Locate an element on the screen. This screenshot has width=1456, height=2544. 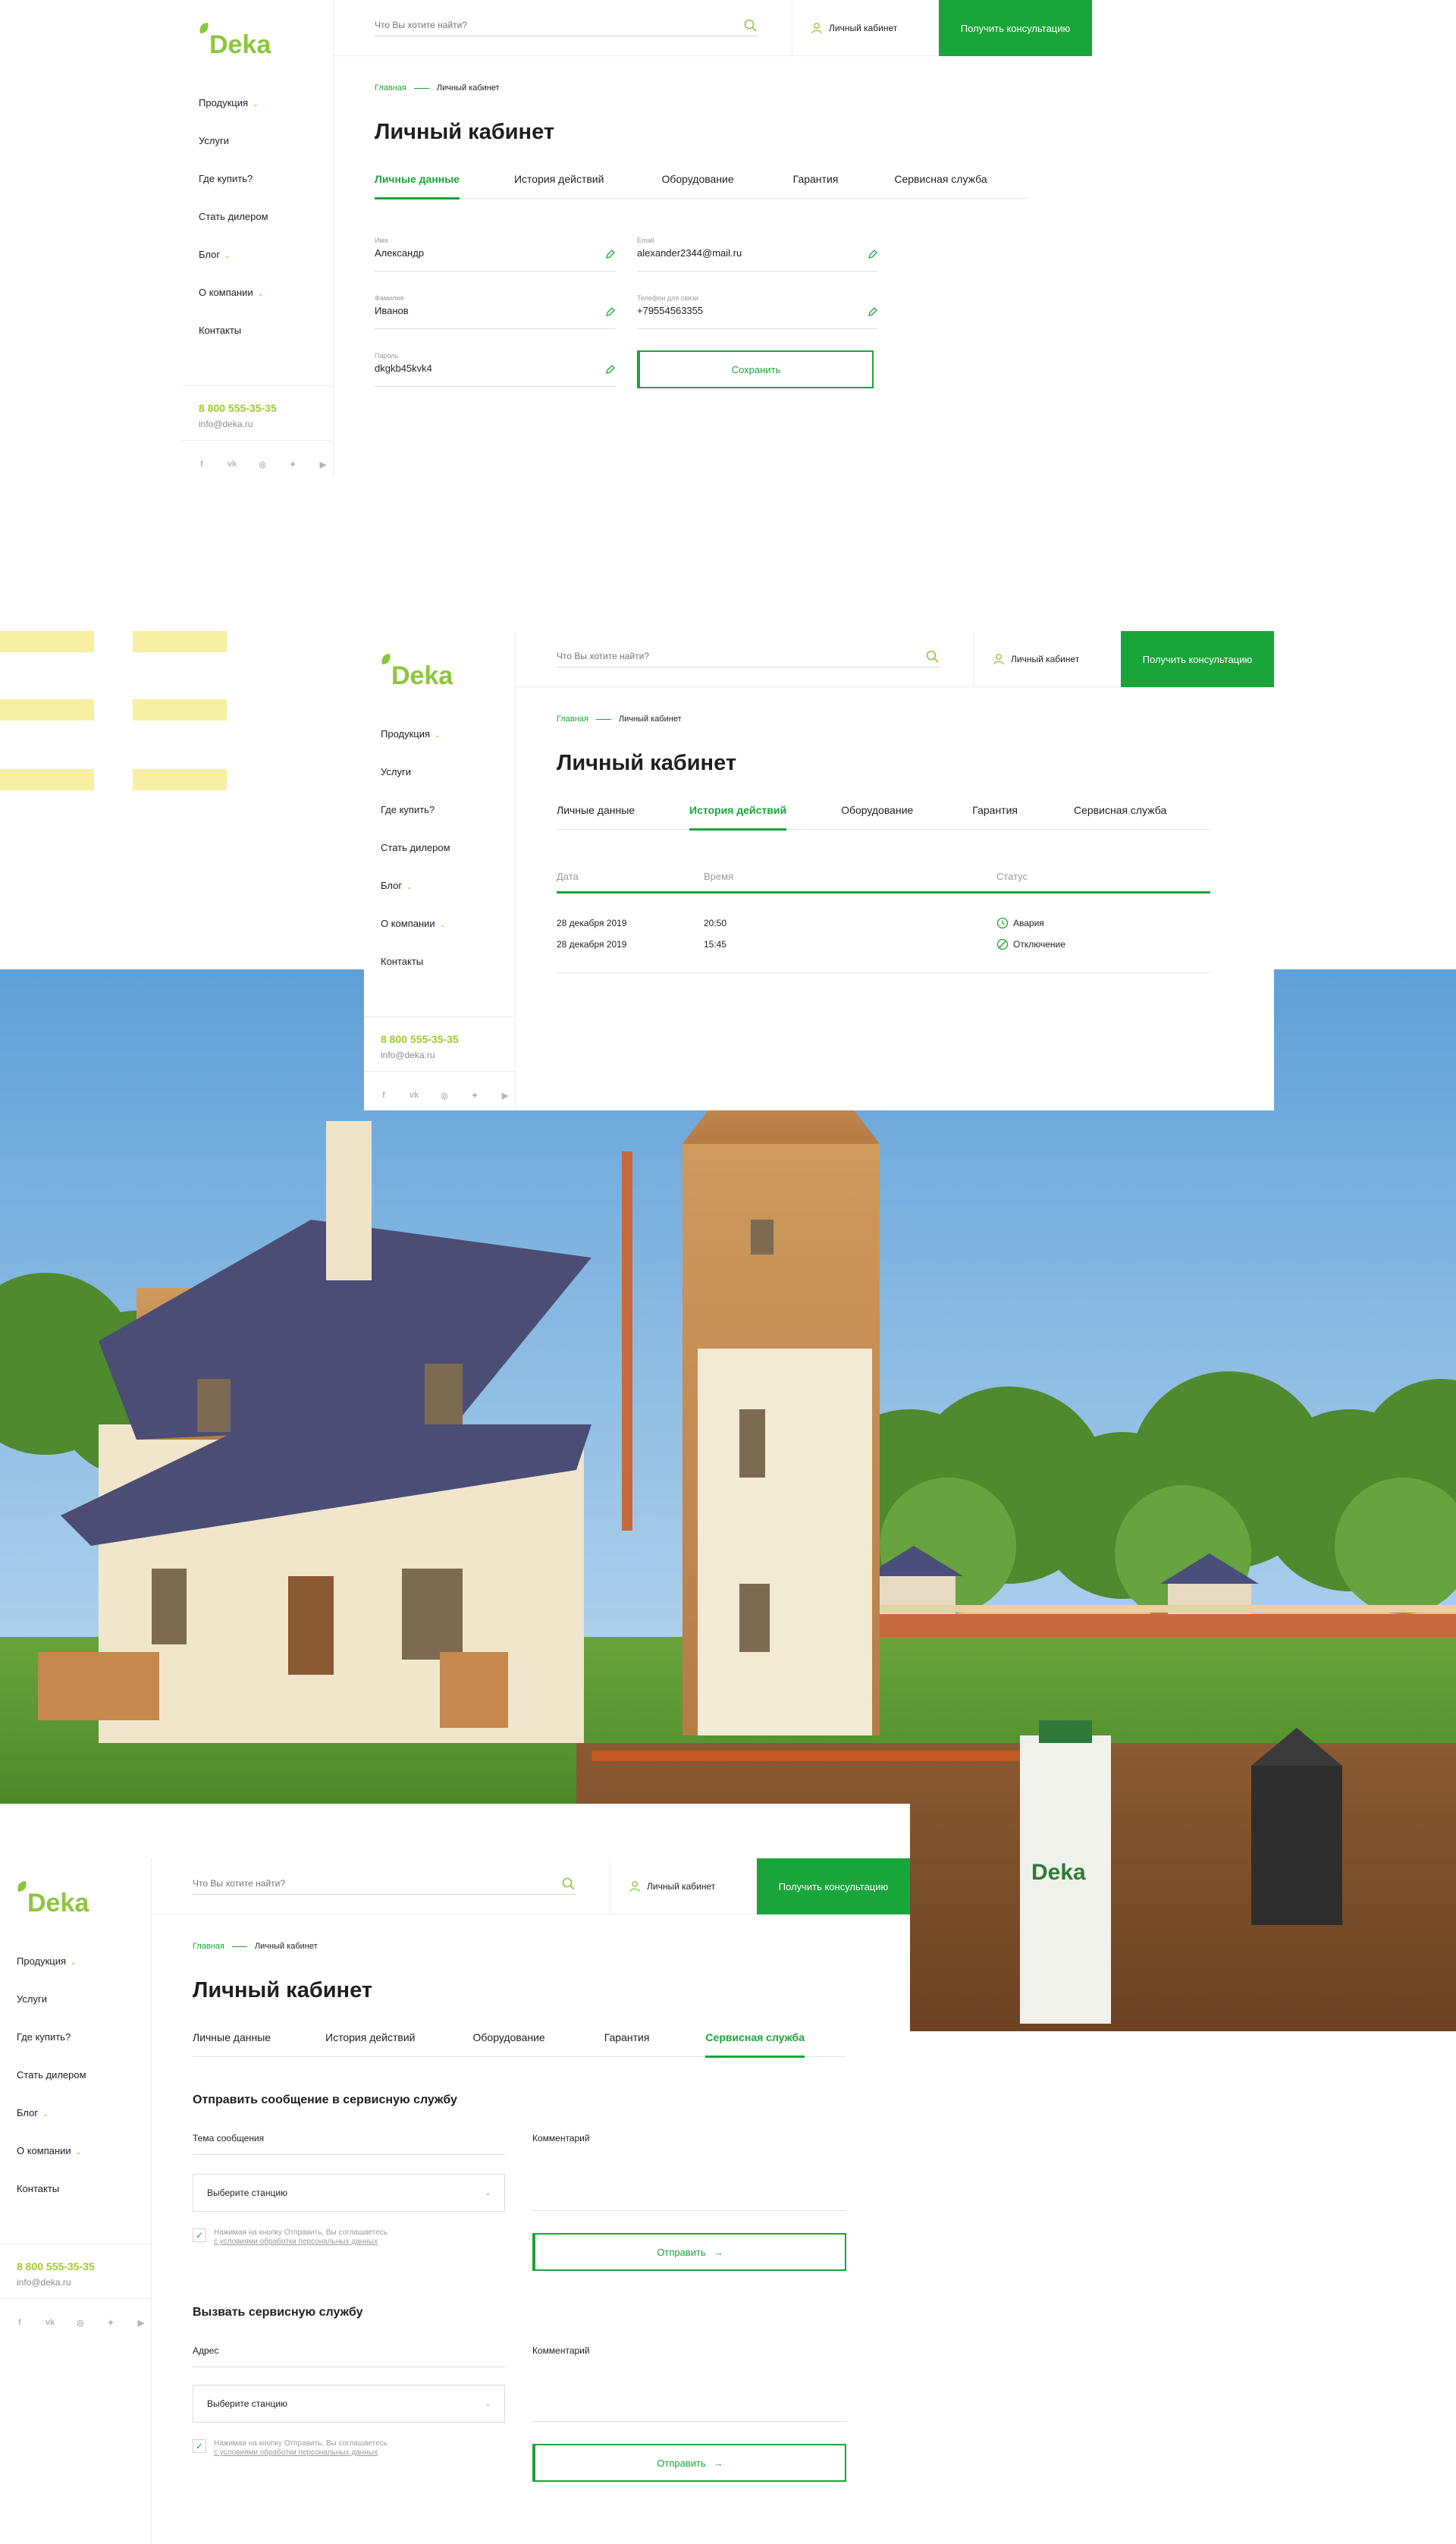
last-name-field: Фамилия Иванов is located at coordinates (495, 311).